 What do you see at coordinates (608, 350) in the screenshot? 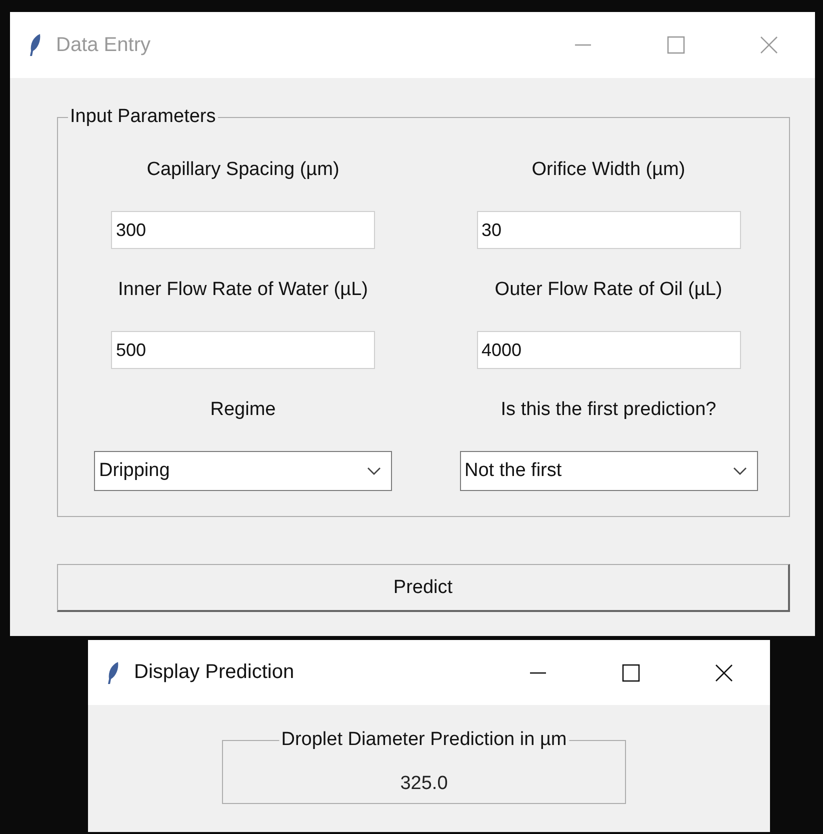
I see `input-field: 4000` at bounding box center [608, 350].